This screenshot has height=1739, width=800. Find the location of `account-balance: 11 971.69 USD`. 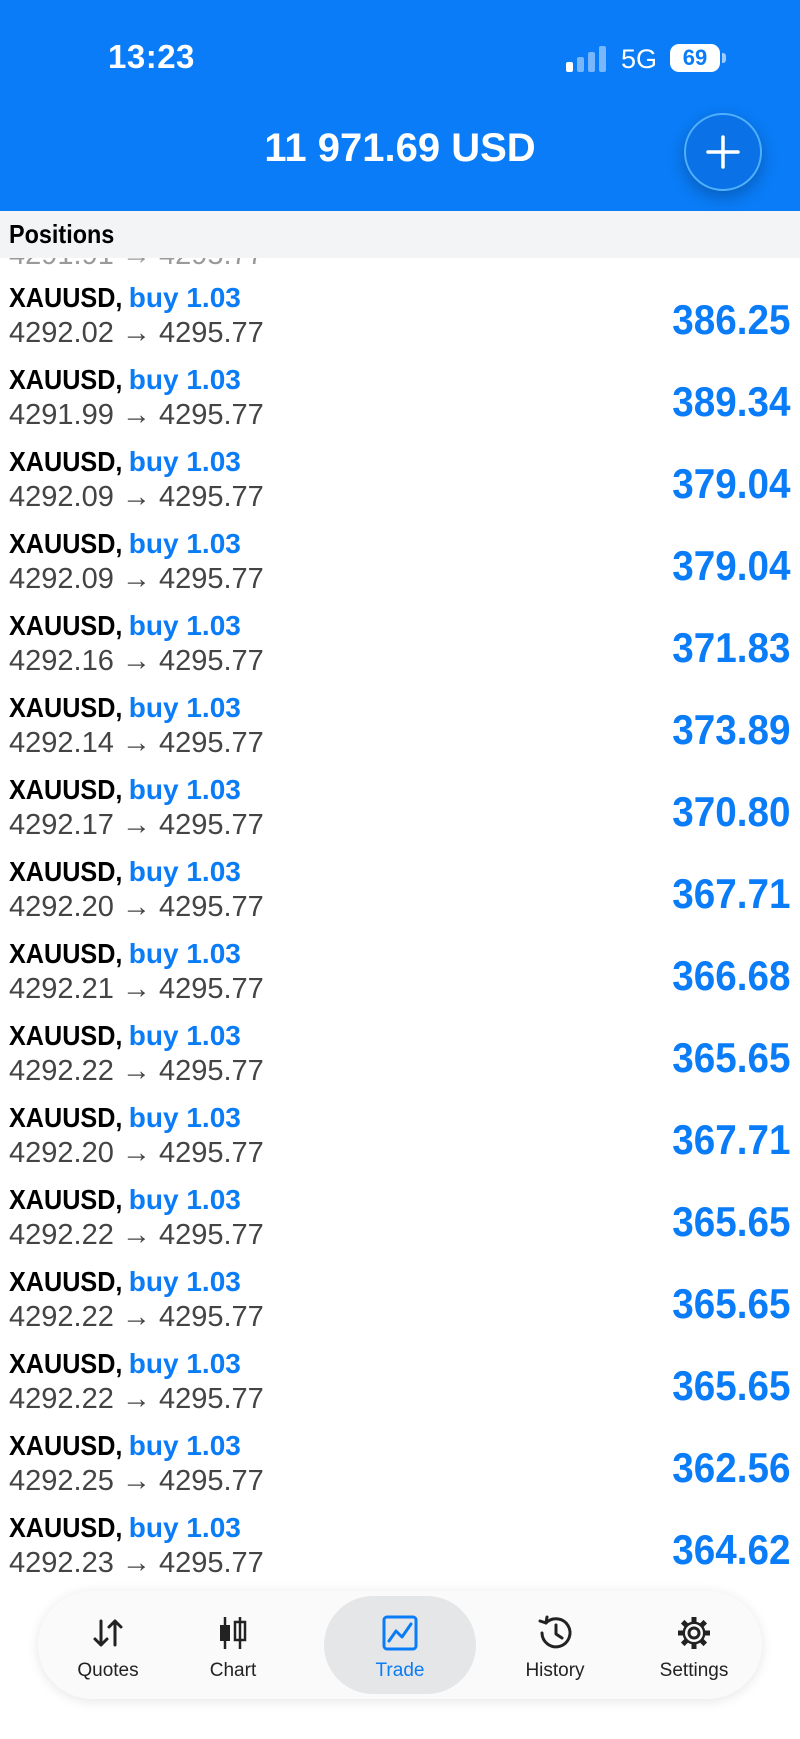

account-balance: 11 971.69 USD is located at coordinates (400, 148).